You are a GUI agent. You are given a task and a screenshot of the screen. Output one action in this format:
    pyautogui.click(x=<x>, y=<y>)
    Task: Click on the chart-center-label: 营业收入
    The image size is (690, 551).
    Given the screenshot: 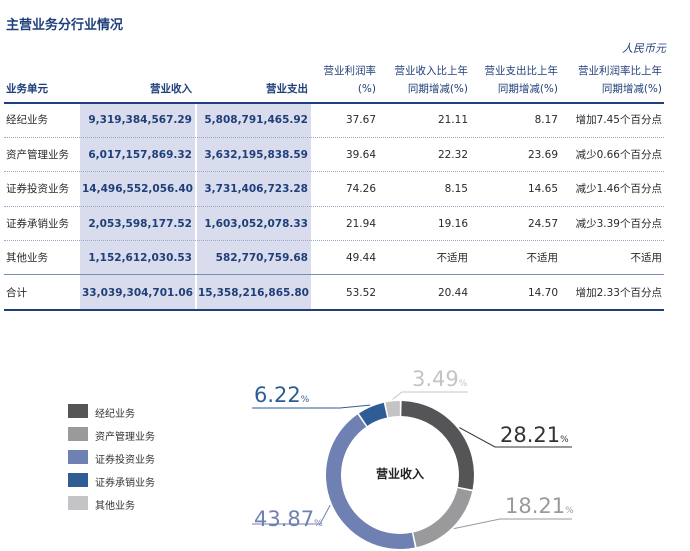 What is the action you would take?
    pyautogui.click(x=400, y=473)
    